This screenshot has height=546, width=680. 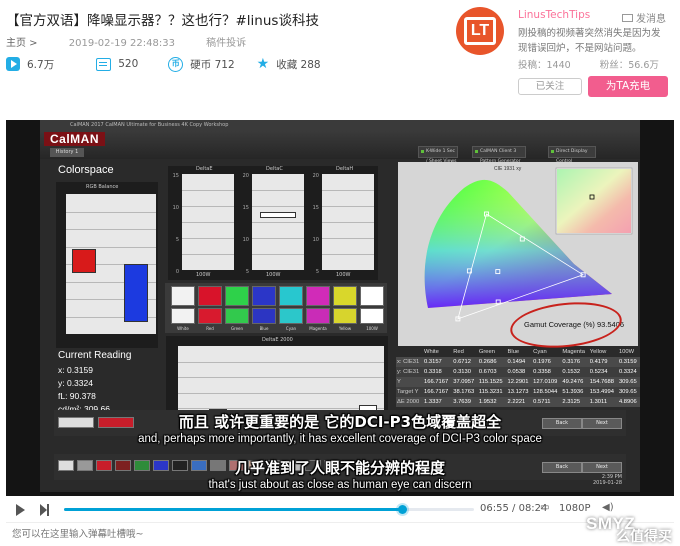 What do you see at coordinates (204, 169) in the screenshot?
I see `delta-chart-label: DeltaE` at bounding box center [204, 169].